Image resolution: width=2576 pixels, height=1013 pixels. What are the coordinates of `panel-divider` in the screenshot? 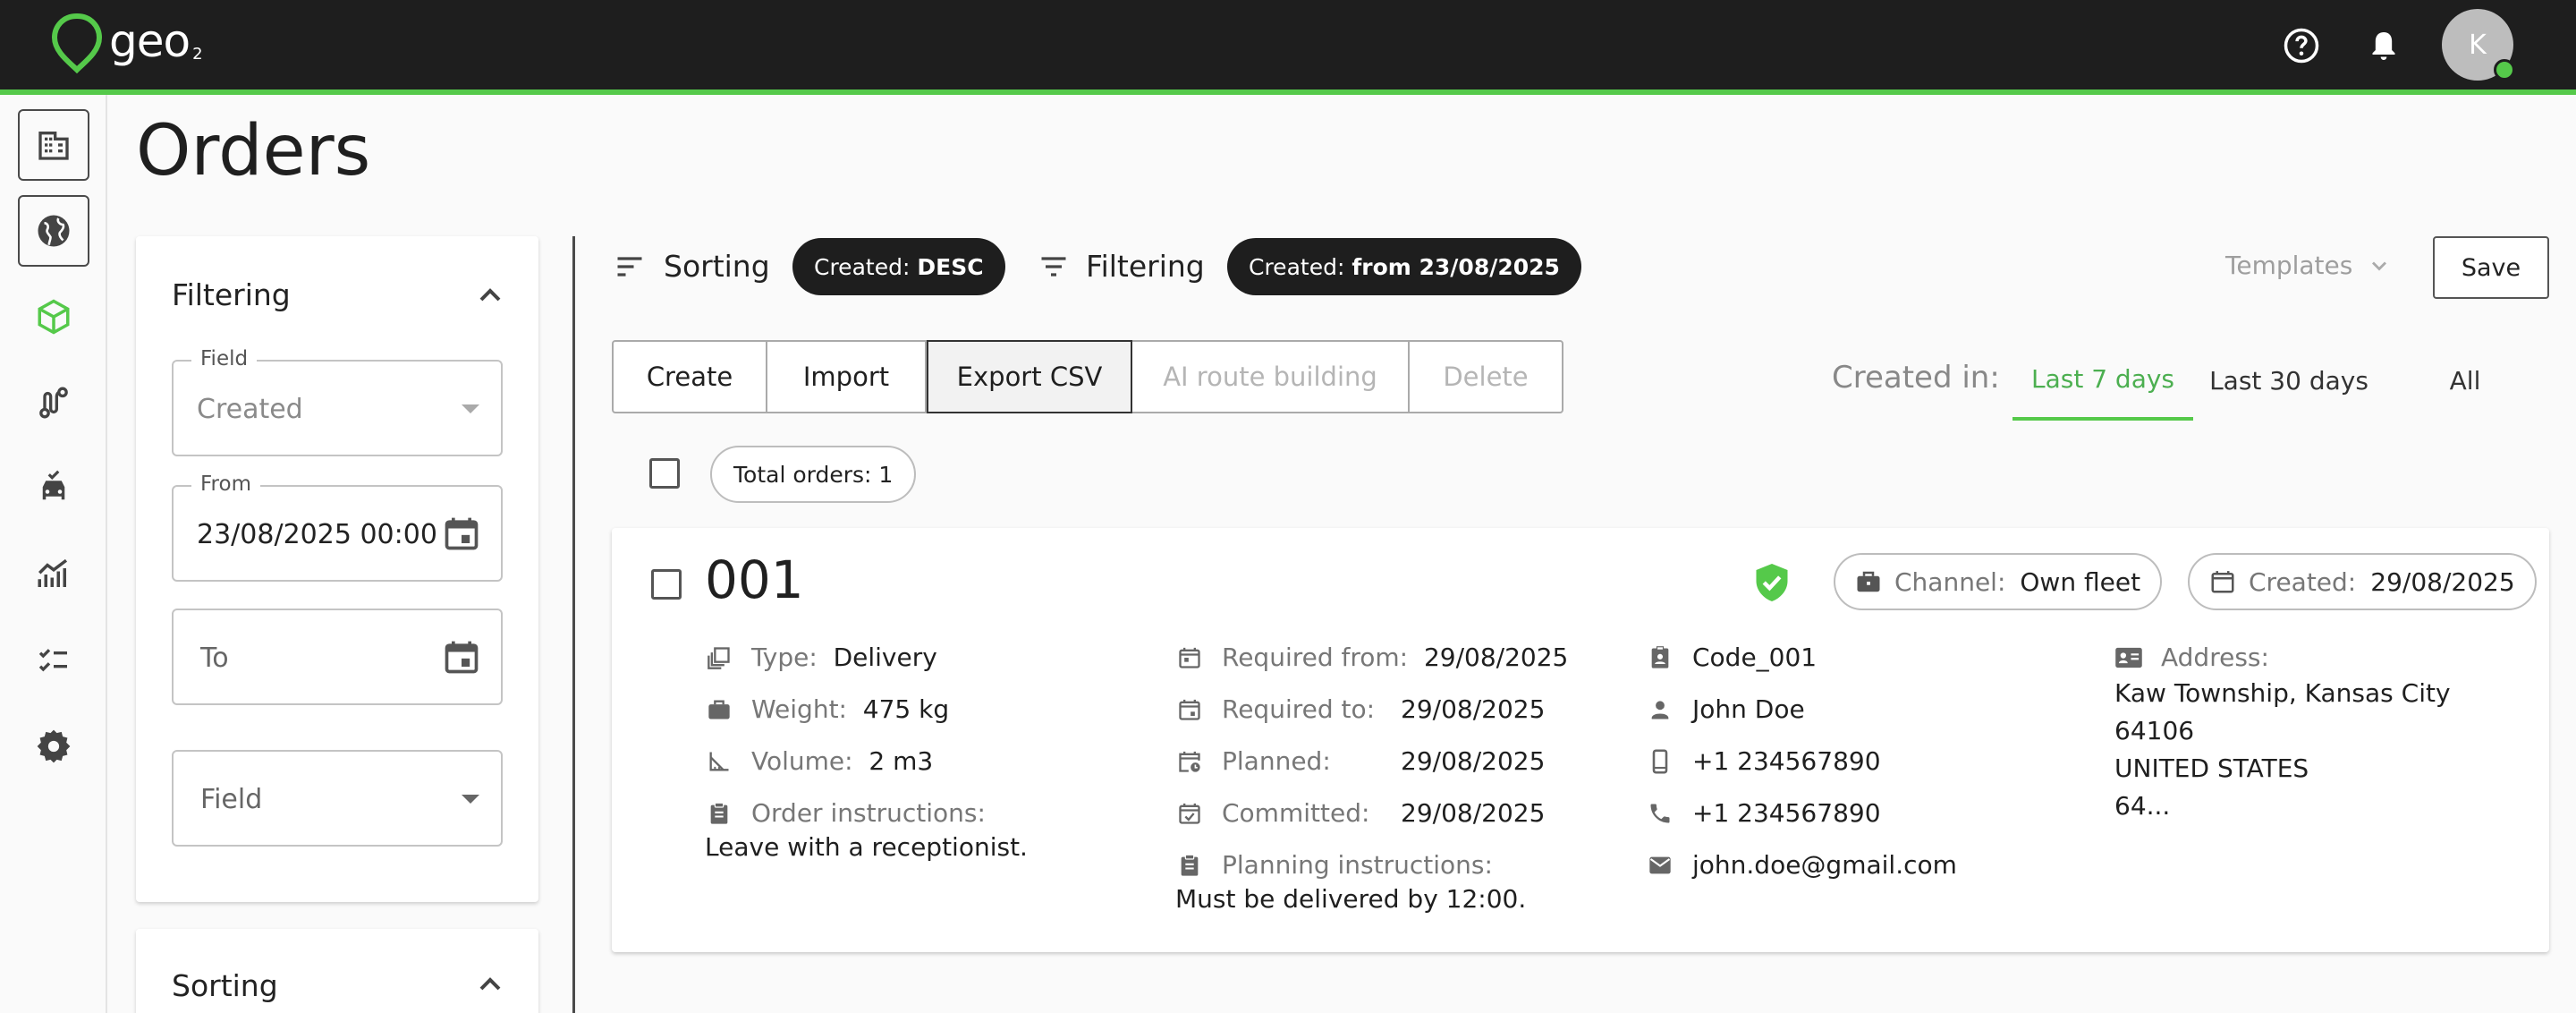 It's located at (573, 624).